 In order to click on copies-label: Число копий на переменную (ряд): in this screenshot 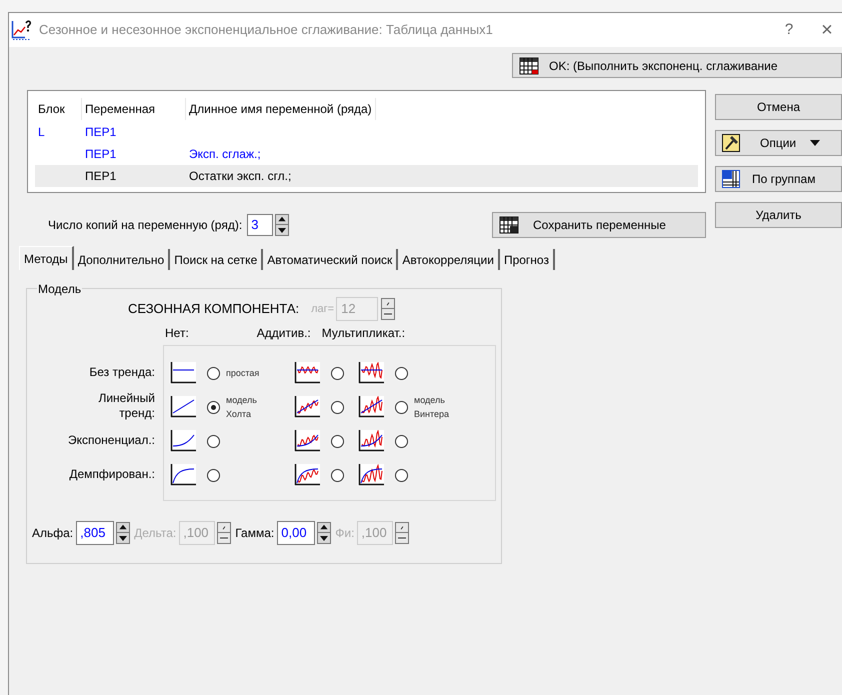, I will do `click(145, 225)`.